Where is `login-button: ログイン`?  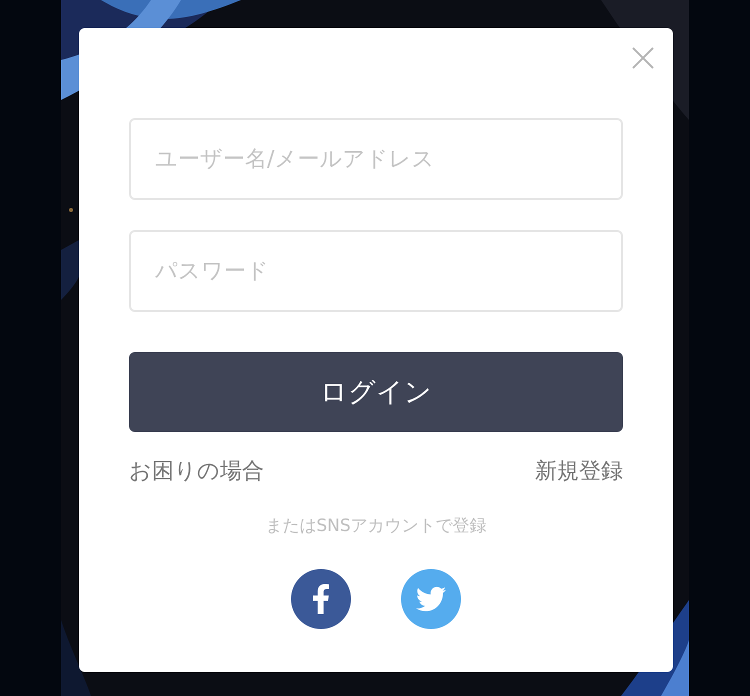 login-button: ログイン is located at coordinates (376, 392).